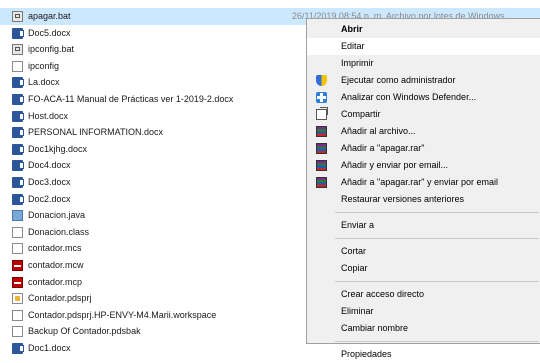 The image size is (540, 363). What do you see at coordinates (361, 114) in the screenshot?
I see `menu-item-label: Compartir` at bounding box center [361, 114].